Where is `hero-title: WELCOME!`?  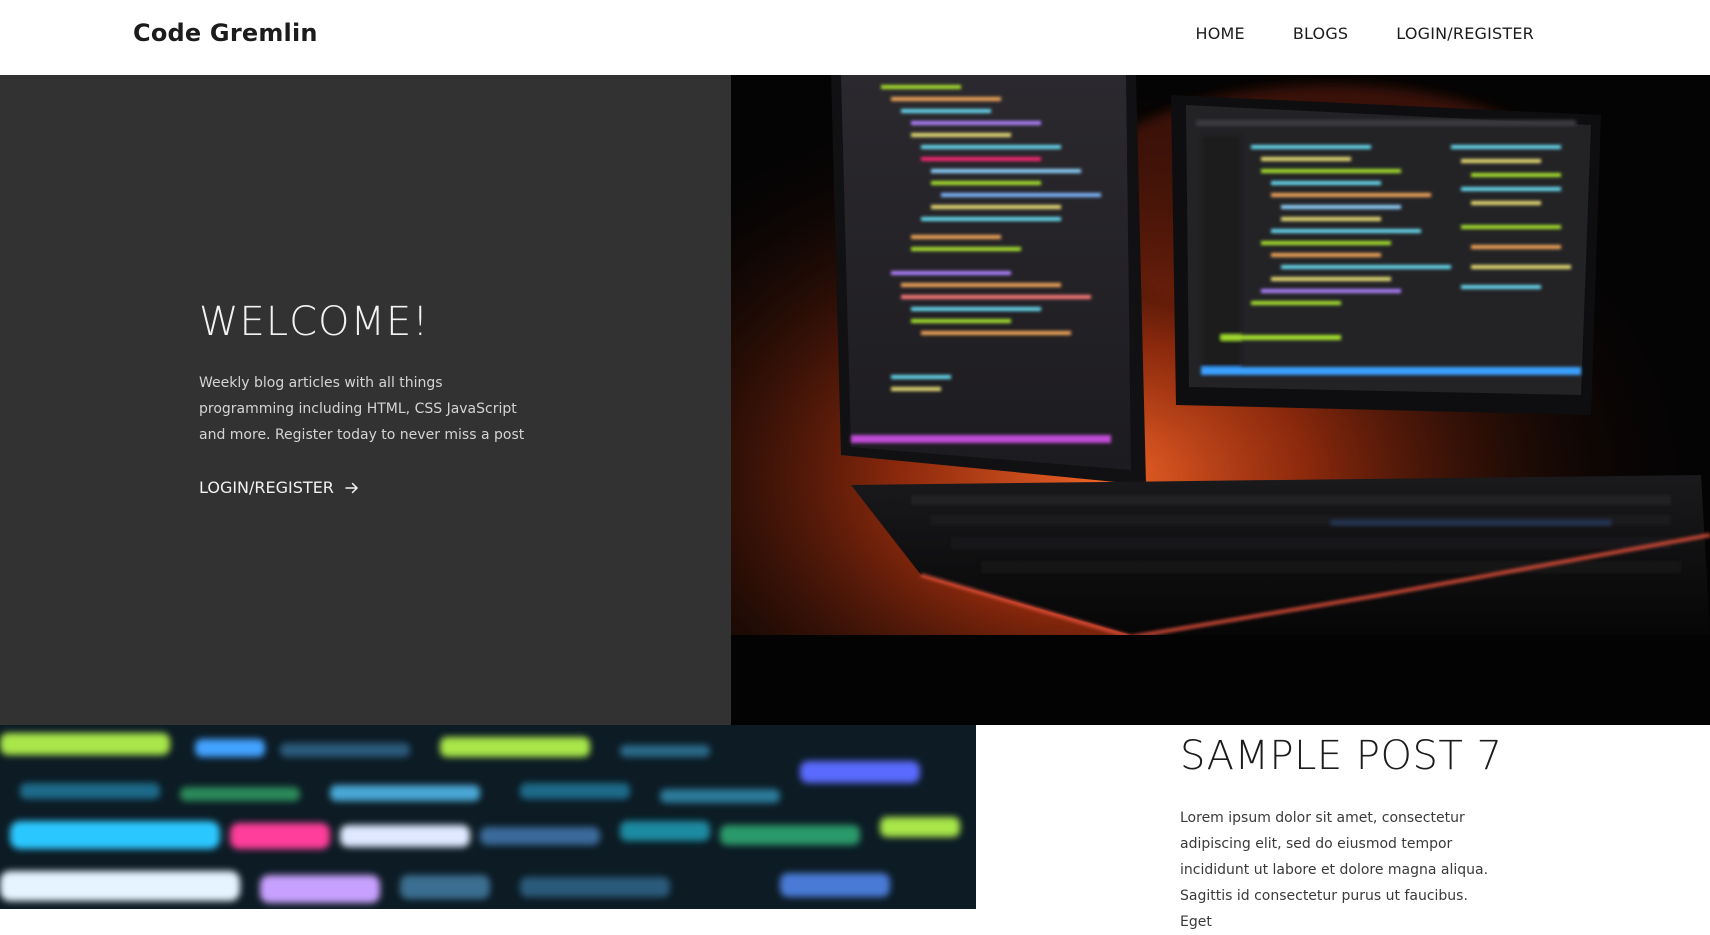 hero-title: WELCOME! is located at coordinates (314, 322).